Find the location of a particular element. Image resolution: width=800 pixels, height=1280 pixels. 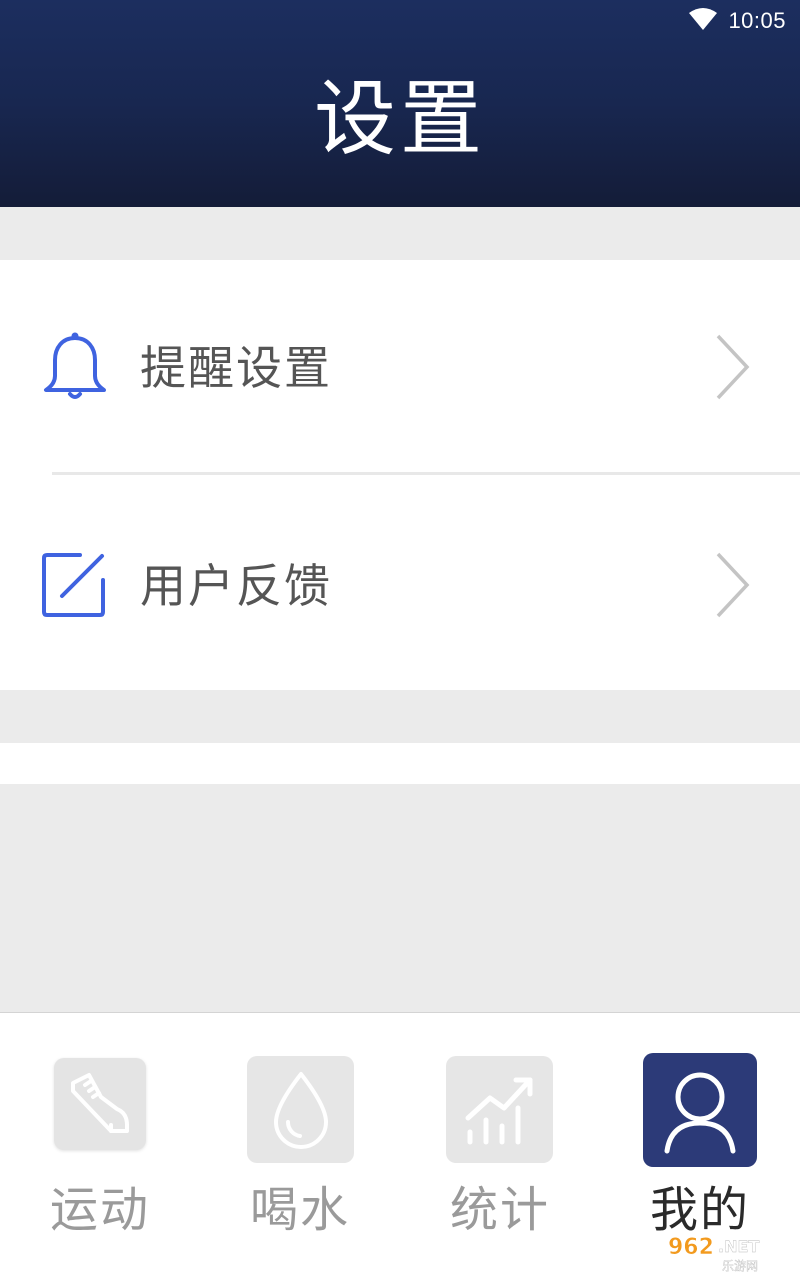

wifi-icon is located at coordinates (703, 21).